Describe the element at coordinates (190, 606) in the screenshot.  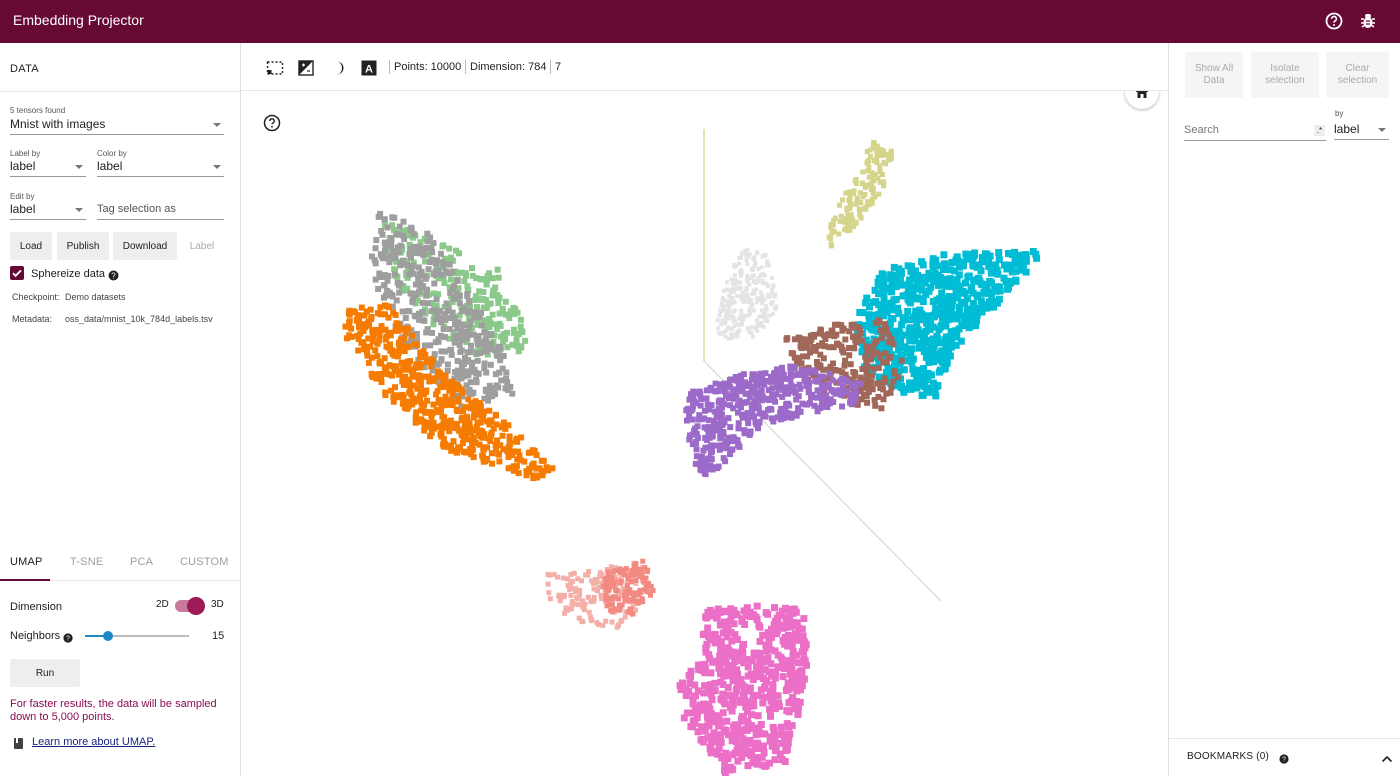
I see `dimension-toggle` at that location.